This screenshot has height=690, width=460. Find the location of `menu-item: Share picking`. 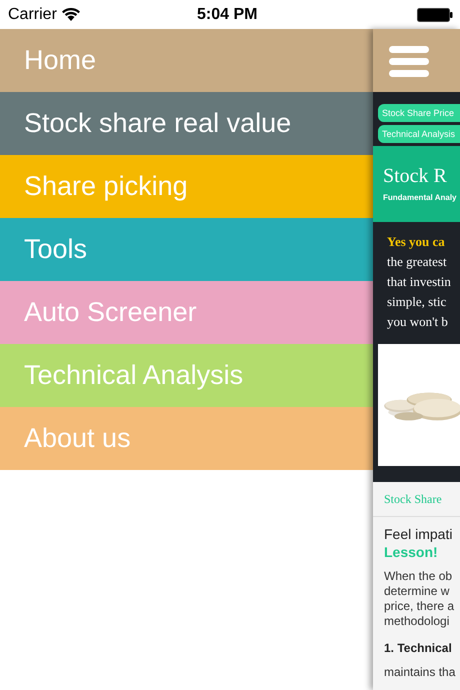

menu-item: Share picking is located at coordinates (186, 186).